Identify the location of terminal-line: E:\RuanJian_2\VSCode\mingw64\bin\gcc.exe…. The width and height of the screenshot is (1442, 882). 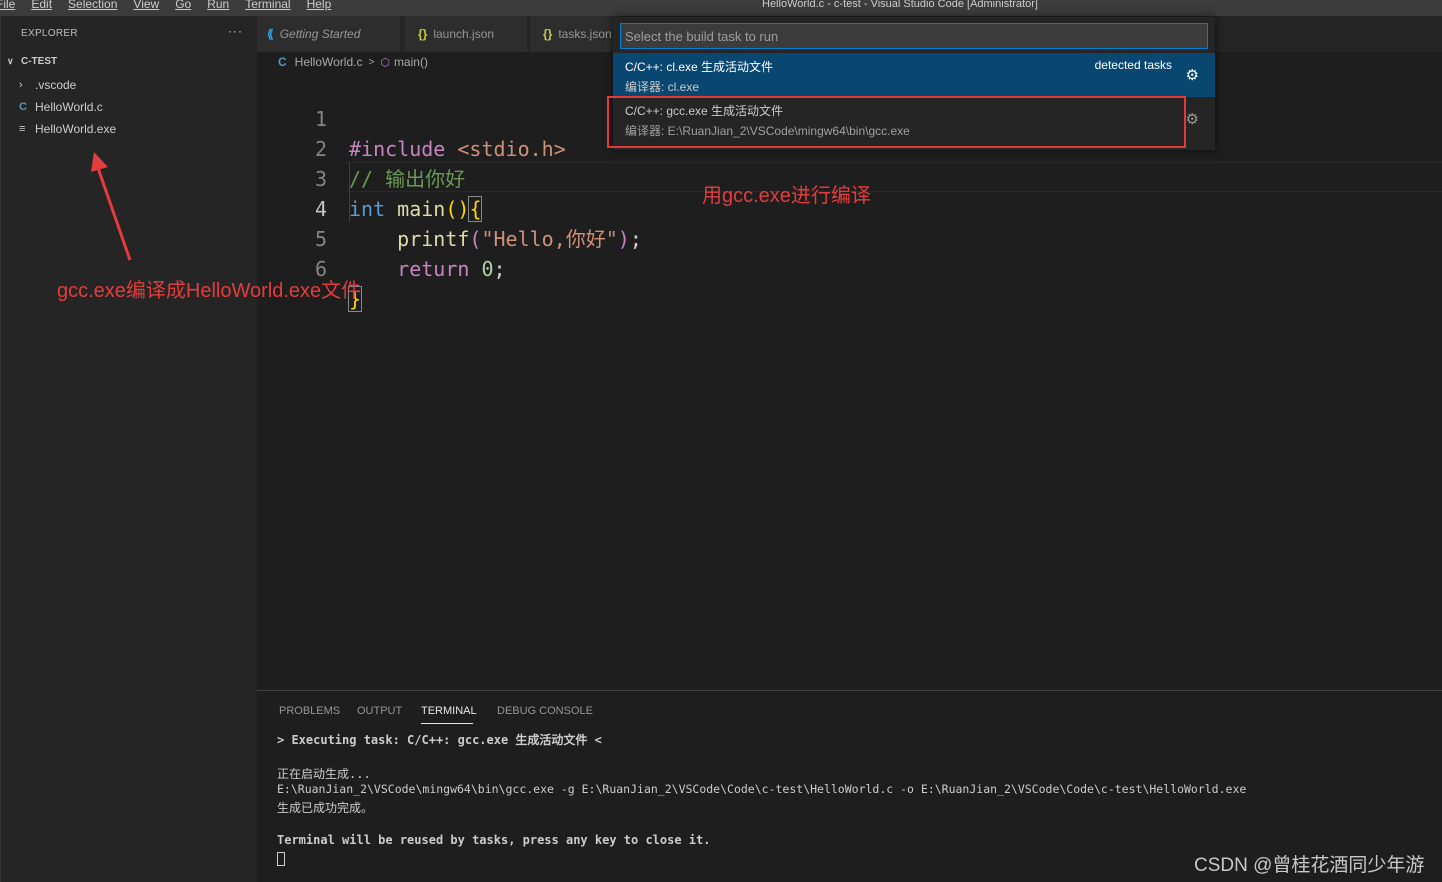
(762, 789).